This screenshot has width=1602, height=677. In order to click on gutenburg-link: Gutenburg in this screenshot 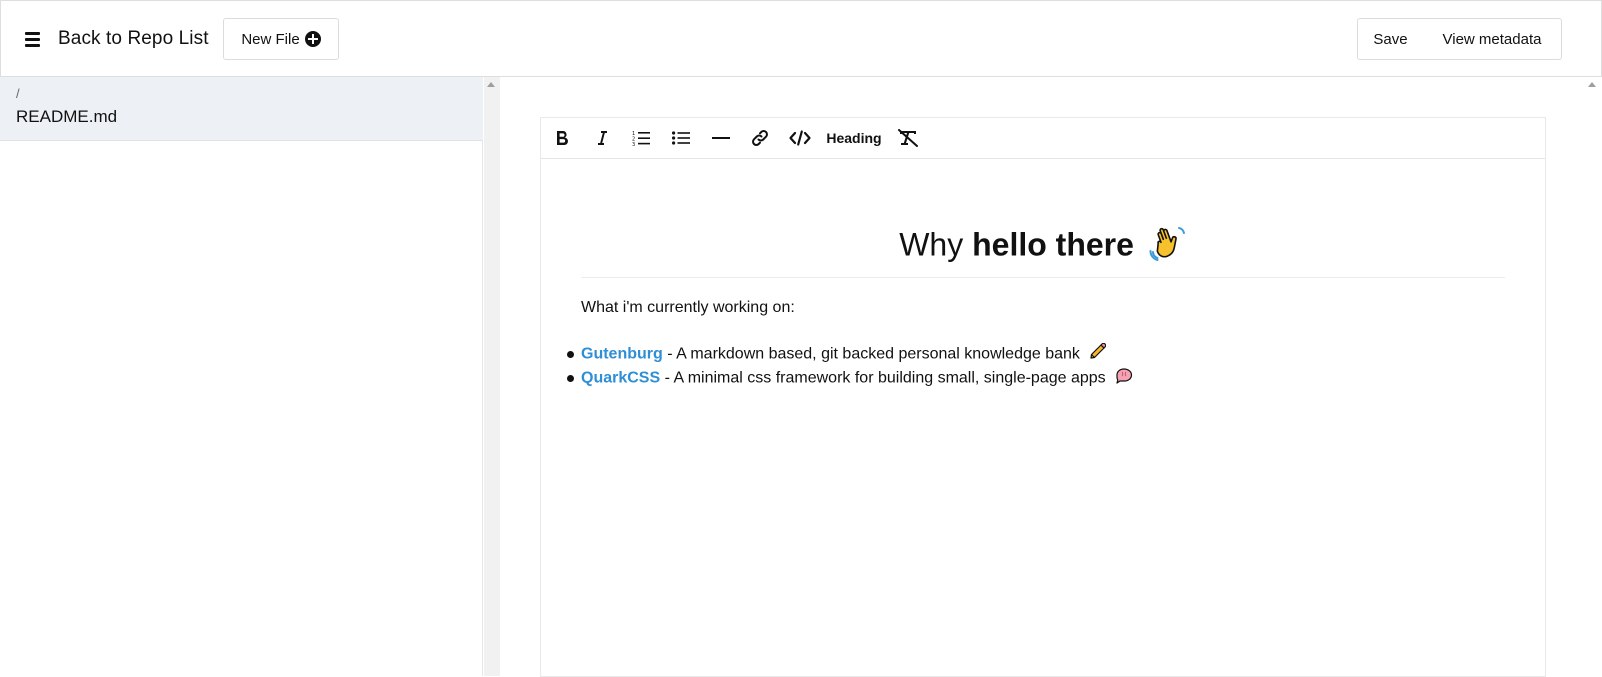, I will do `click(622, 354)`.